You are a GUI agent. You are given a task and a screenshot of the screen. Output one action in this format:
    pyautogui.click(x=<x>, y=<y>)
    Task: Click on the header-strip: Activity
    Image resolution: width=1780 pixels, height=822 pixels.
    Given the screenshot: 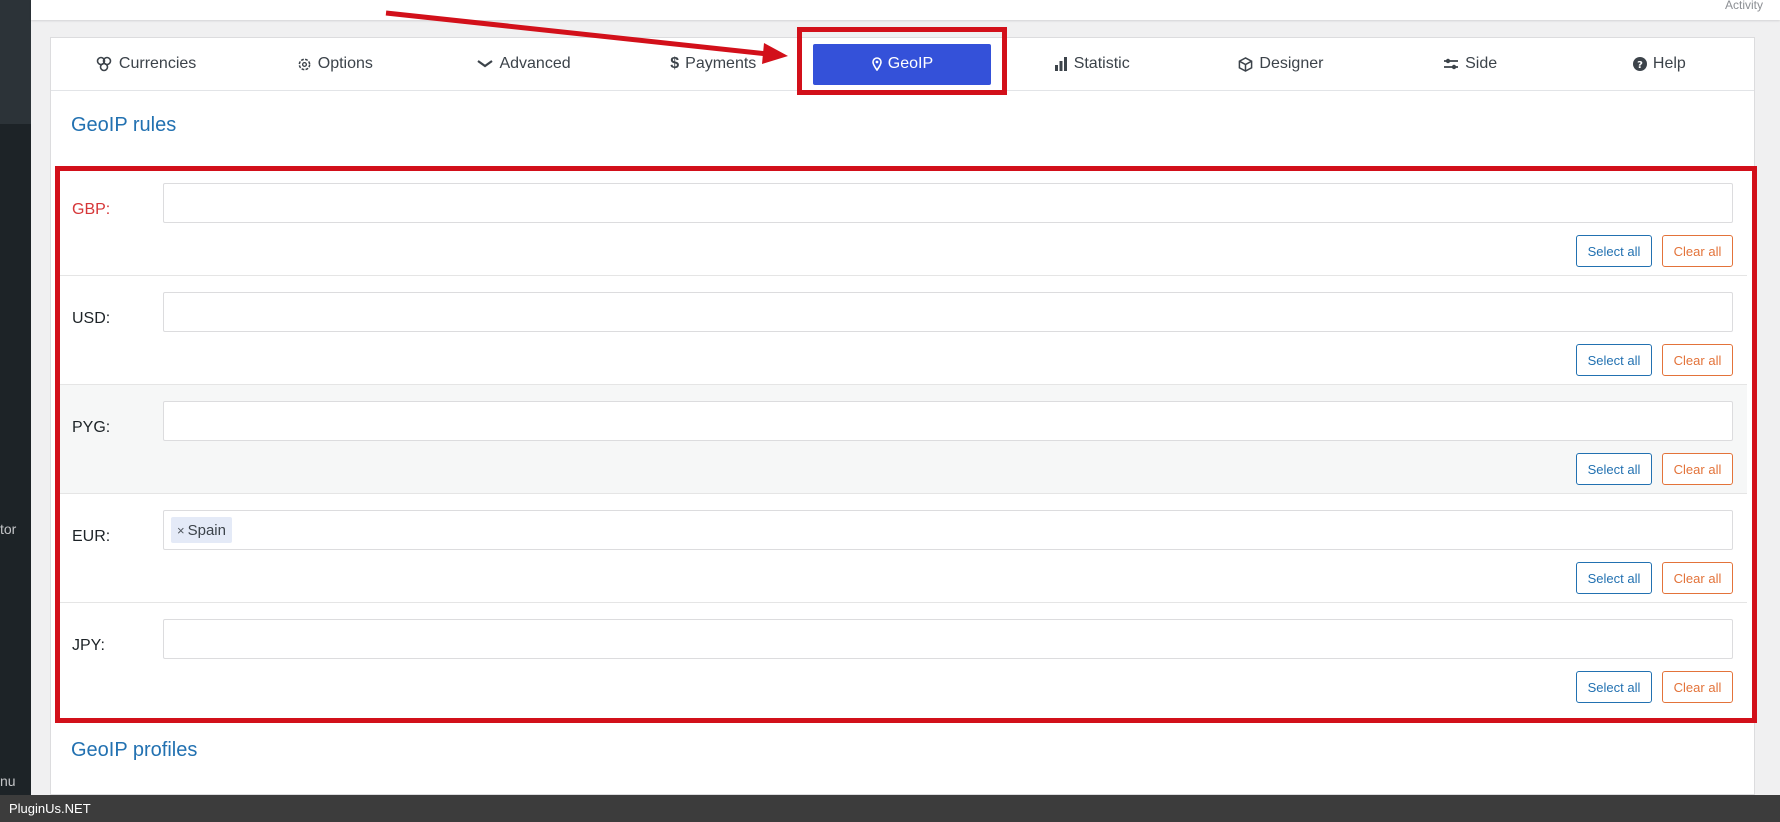 What is the action you would take?
    pyautogui.click(x=905, y=10)
    